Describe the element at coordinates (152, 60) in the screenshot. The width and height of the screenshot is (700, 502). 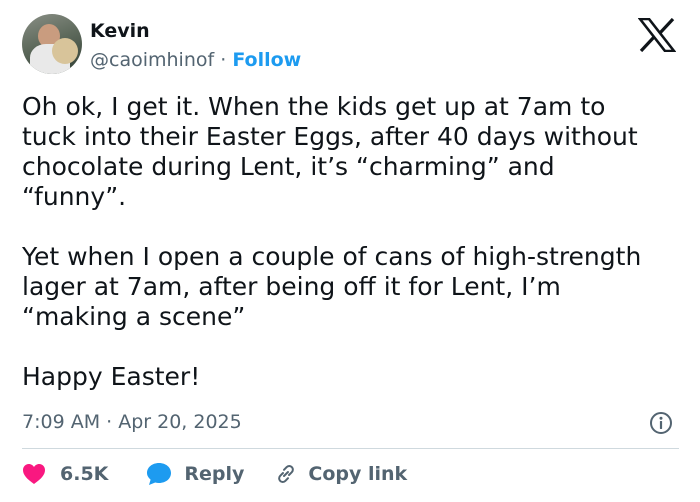
I see `author-handle: @caoimhinof` at that location.